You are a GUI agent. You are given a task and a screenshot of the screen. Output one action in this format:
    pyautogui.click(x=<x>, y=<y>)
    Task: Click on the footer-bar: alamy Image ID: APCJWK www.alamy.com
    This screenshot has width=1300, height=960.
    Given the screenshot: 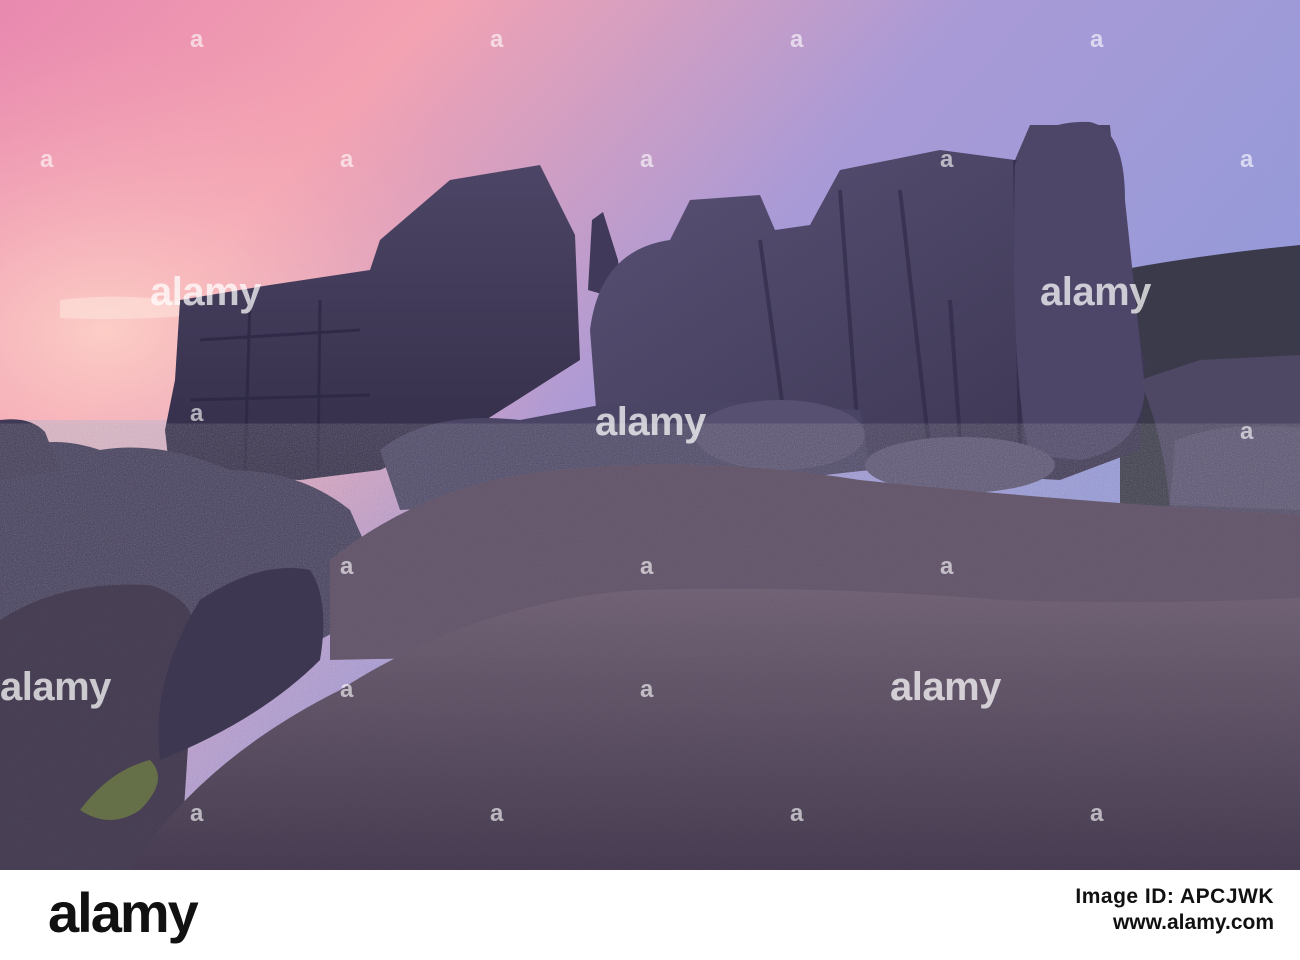 What is the action you would take?
    pyautogui.click(x=650, y=915)
    